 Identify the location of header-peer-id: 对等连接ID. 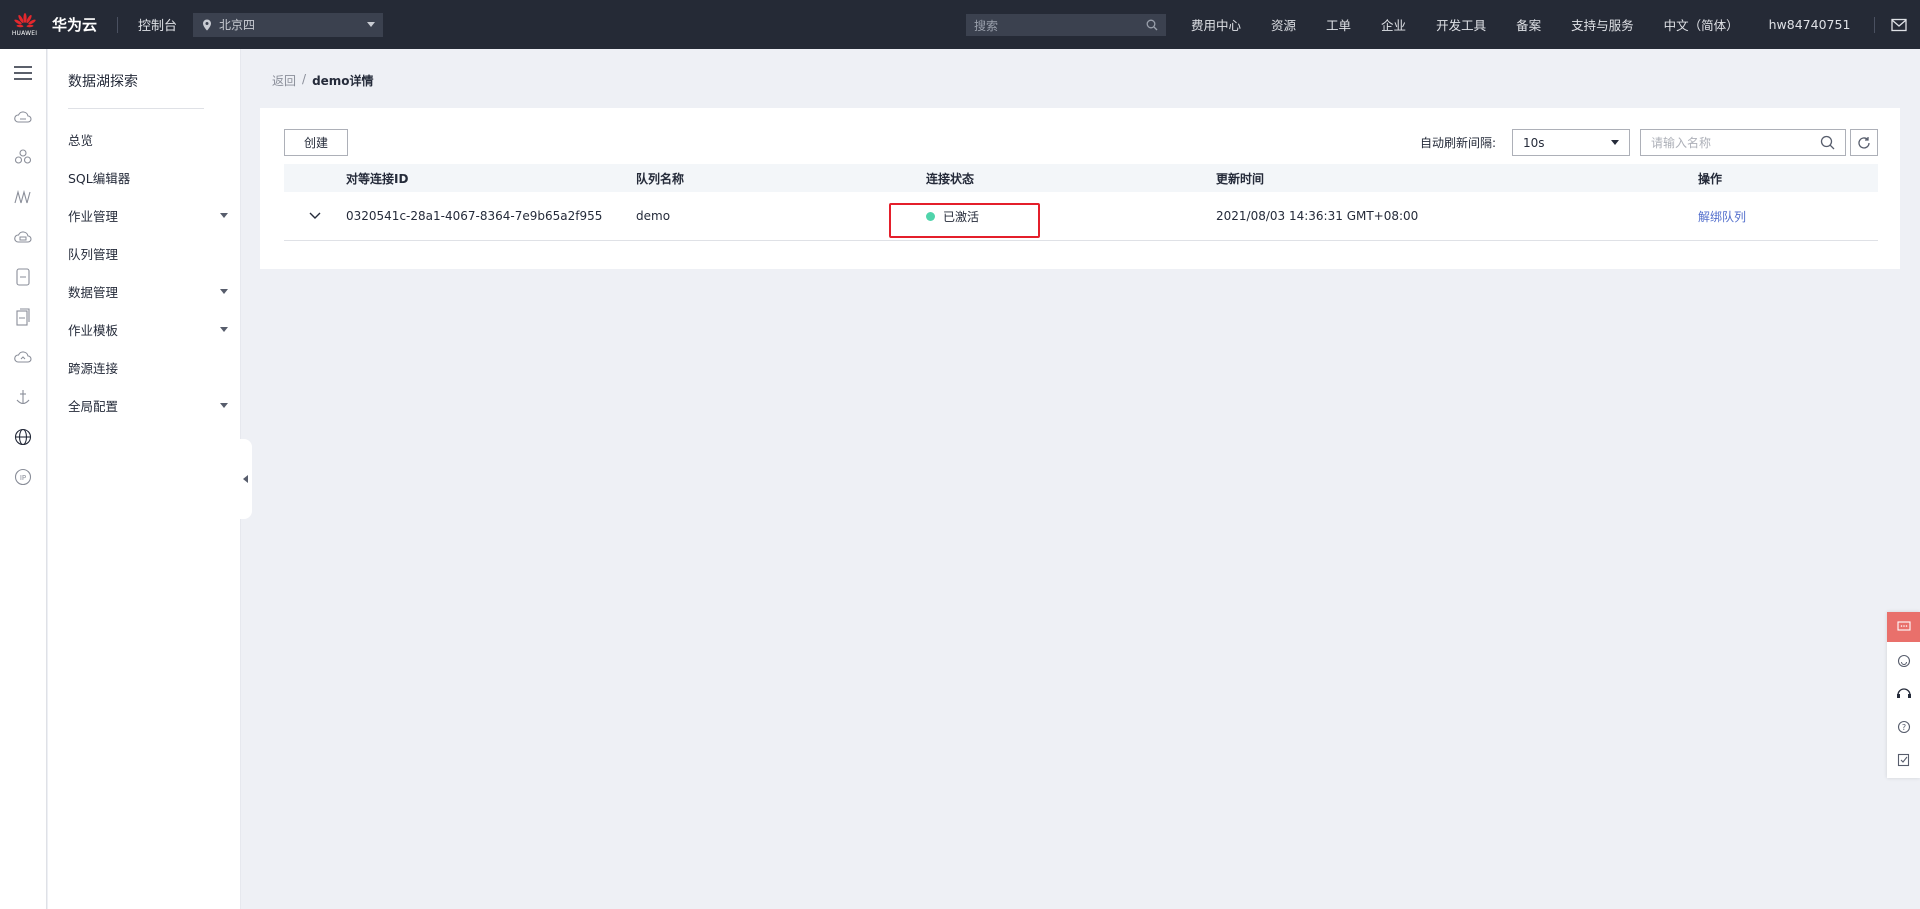
(377, 178).